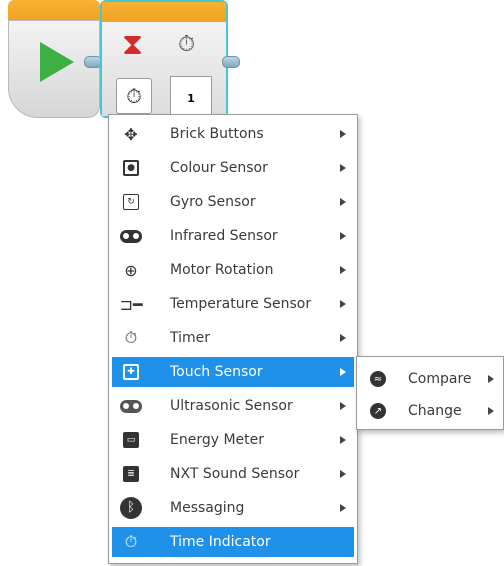 The image size is (504, 566). I want to click on menu-item-temperature-sensor: ⊐━ Temperature Sensor, so click(233, 304).